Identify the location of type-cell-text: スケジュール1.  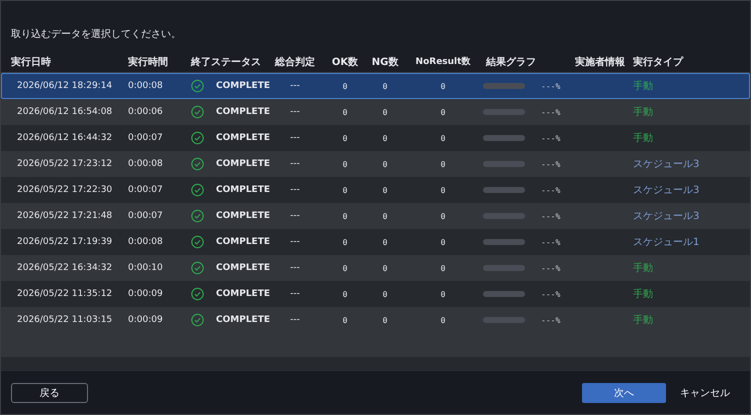
(666, 242).